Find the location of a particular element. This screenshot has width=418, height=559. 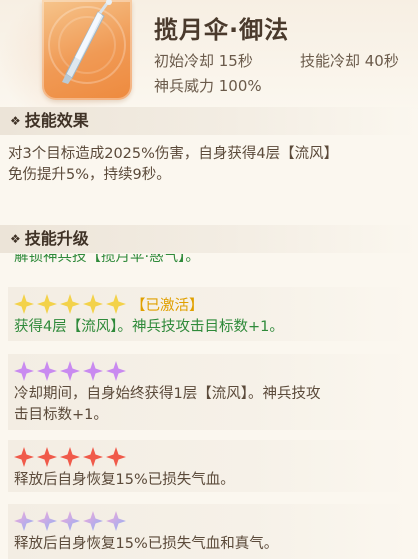

upgrade-1-text: 获得4层【流风】。神兵技攻击目标数+1。 is located at coordinates (149, 327).